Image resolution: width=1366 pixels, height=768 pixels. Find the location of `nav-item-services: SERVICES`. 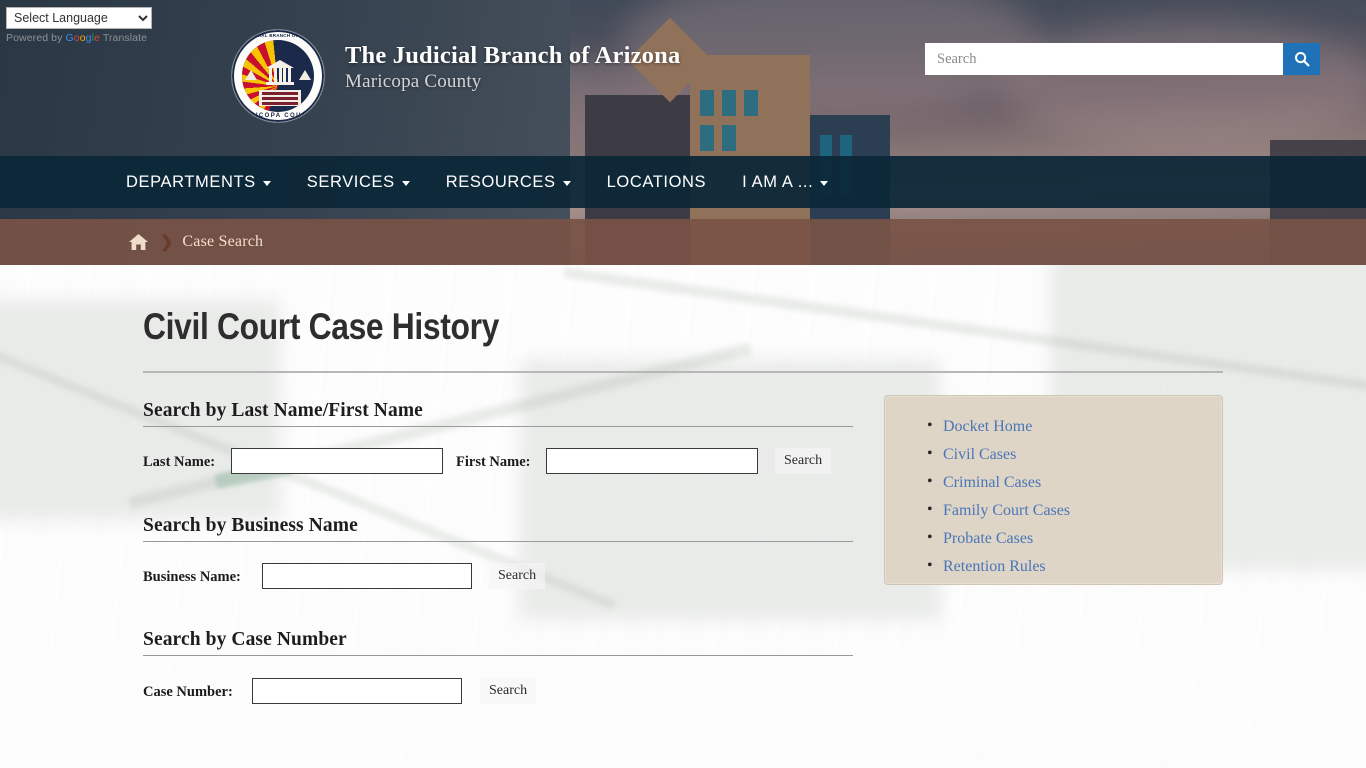

nav-item-services: SERVICES is located at coordinates (358, 182).